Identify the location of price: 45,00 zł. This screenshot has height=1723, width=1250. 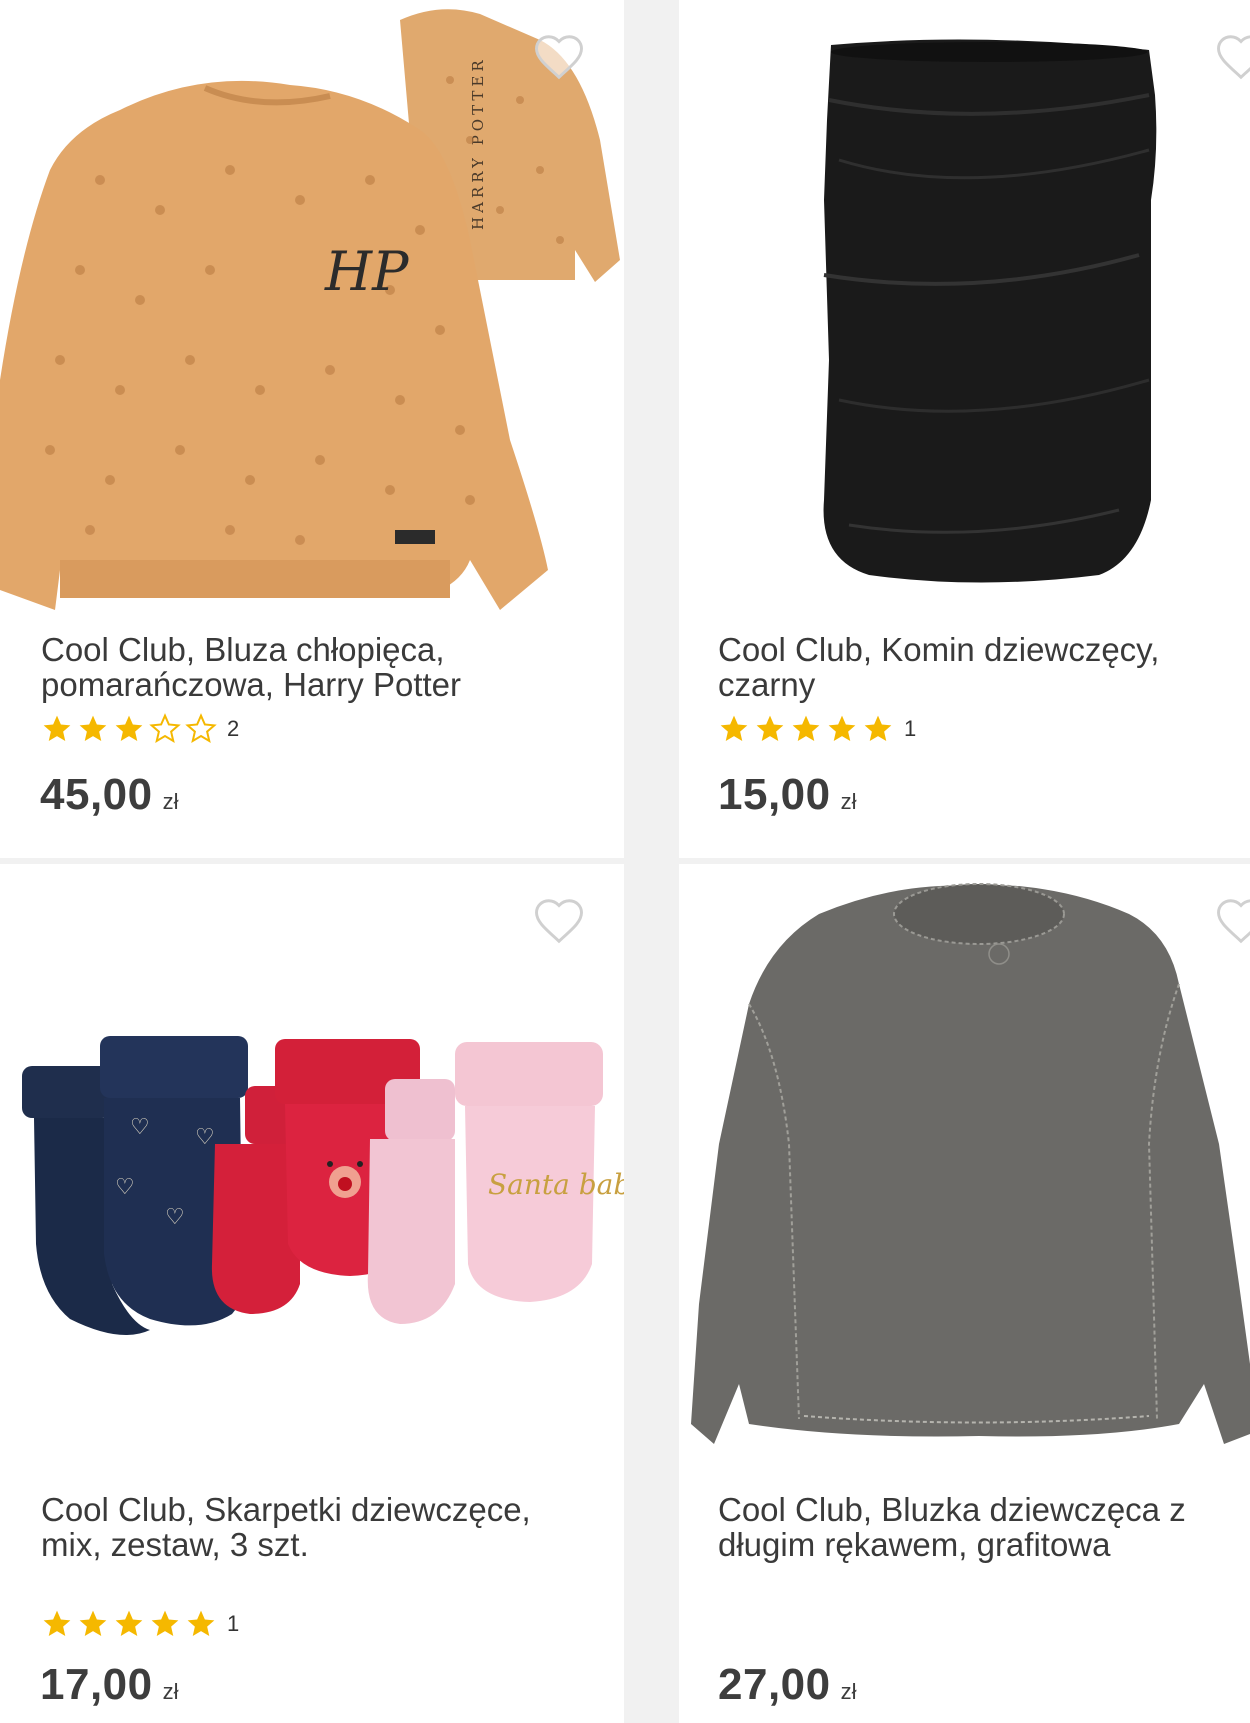
(109, 795).